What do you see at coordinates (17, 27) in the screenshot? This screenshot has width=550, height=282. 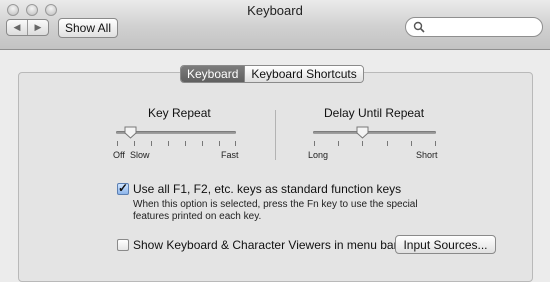 I see `back-arrow-icon: ◀` at bounding box center [17, 27].